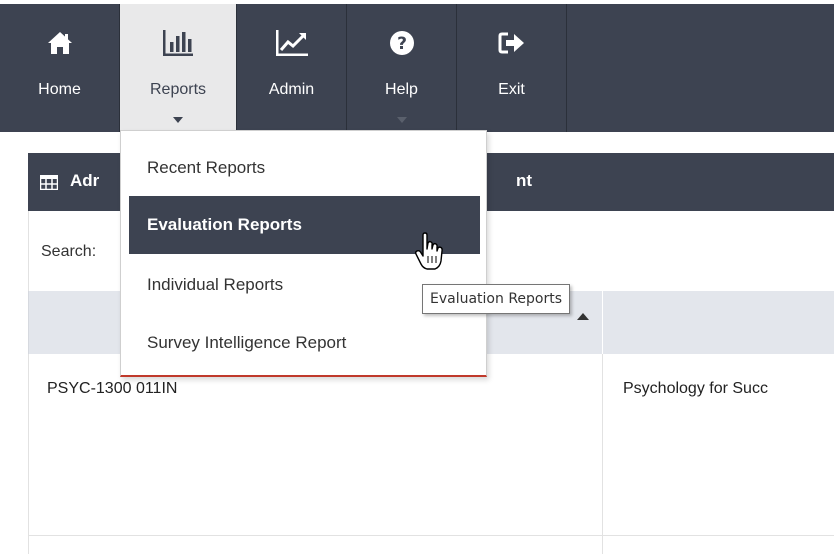 The width and height of the screenshot is (834, 554). I want to click on question-circle-icon: ?, so click(401, 43).